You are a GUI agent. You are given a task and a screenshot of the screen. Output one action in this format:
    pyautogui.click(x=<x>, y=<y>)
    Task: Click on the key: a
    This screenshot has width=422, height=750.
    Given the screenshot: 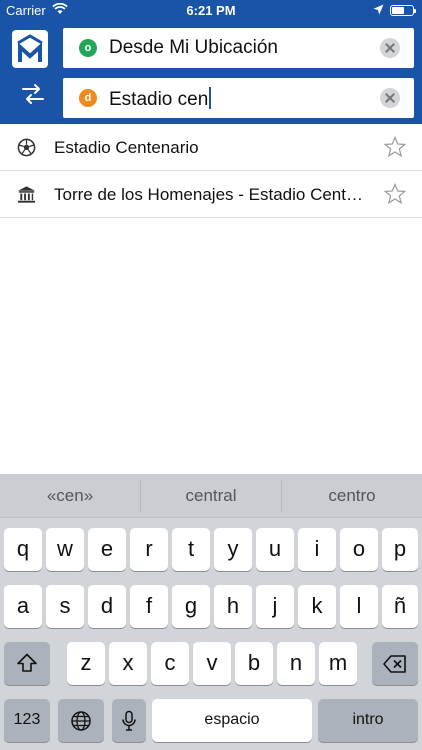 What is the action you would take?
    pyautogui.click(x=23, y=606)
    